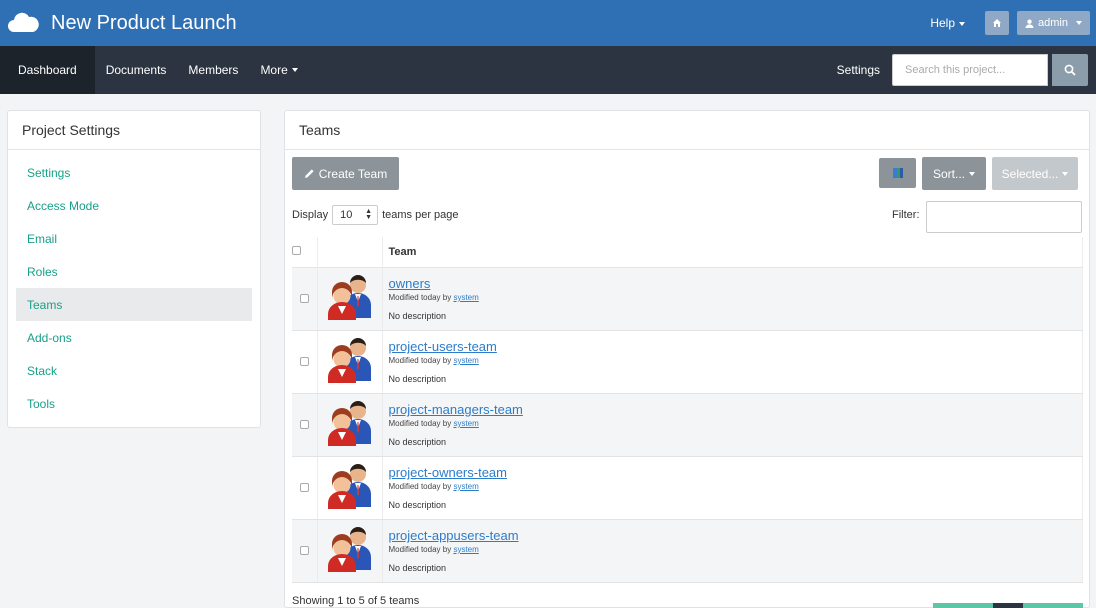 The image size is (1096, 608). Describe the element at coordinates (296, 250) in the screenshot. I see `select-all-checkbox` at that location.